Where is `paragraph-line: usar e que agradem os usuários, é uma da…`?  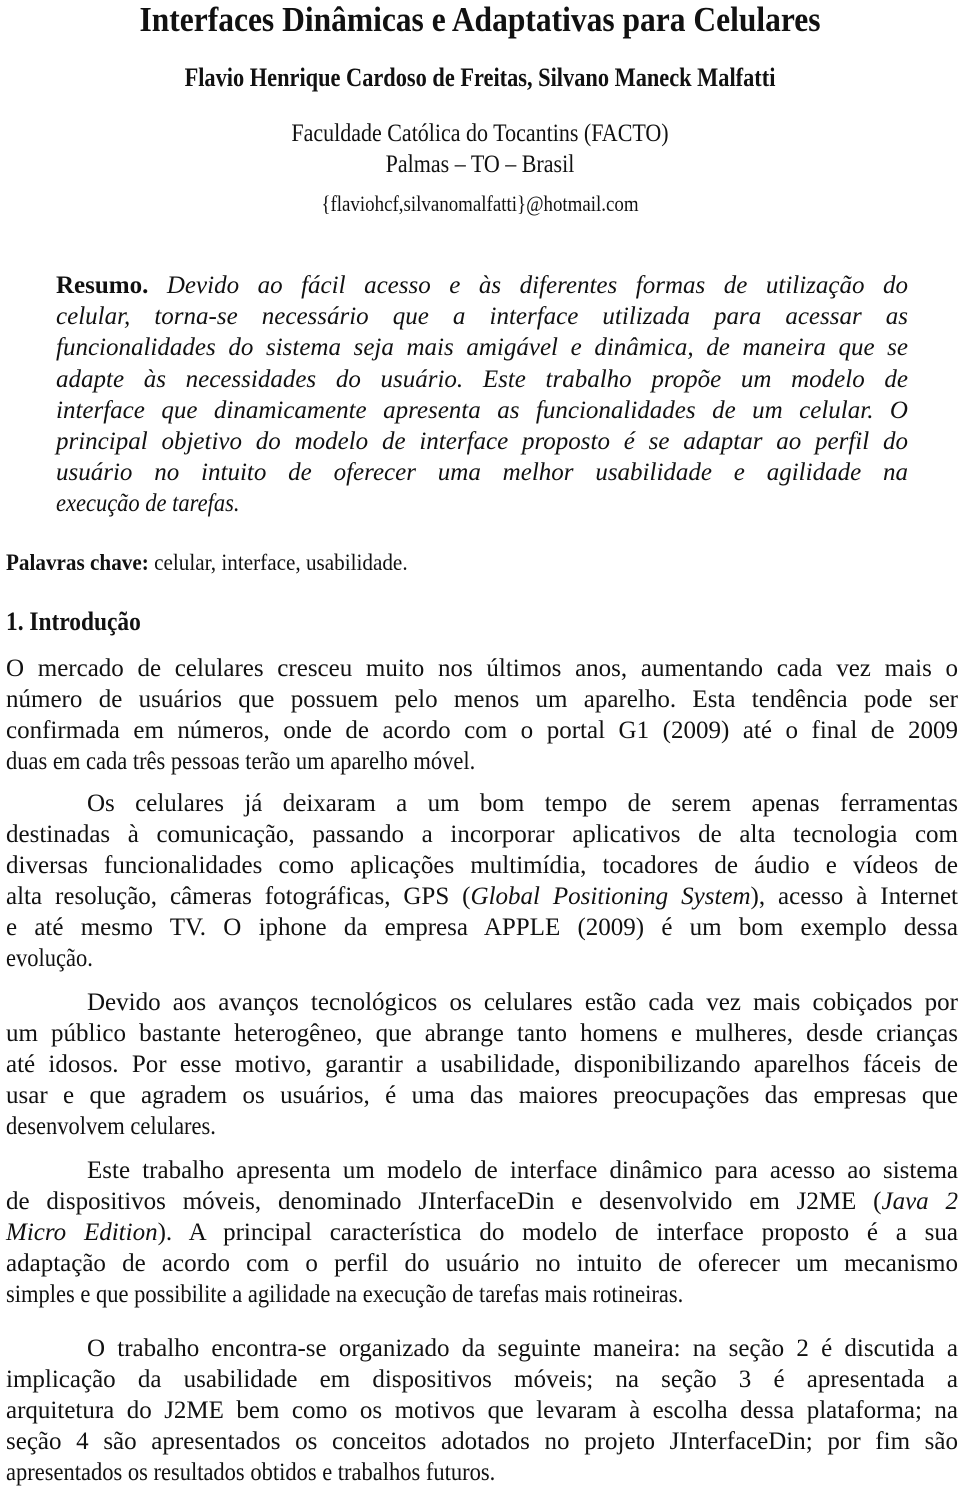 paragraph-line: usar e que agradem os usuários, é uma da… is located at coordinates (482, 1095).